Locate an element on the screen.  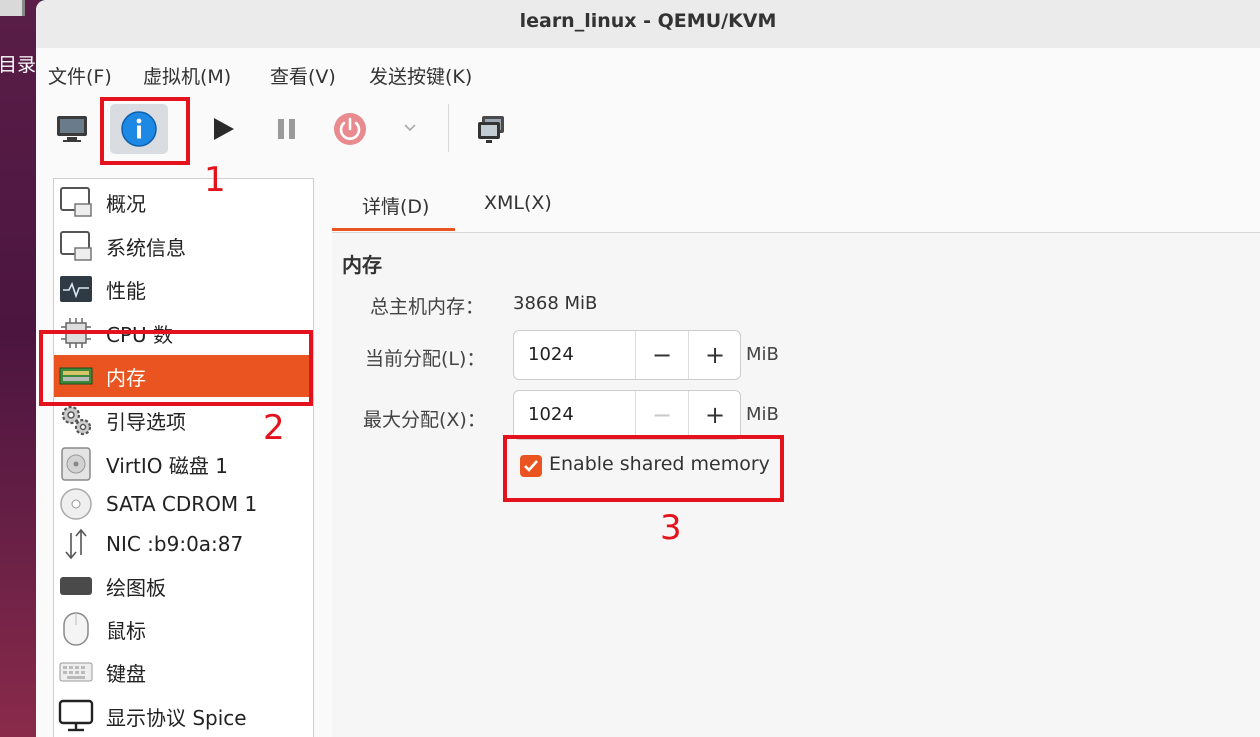
chevron-down-icon is located at coordinates (410, 128).